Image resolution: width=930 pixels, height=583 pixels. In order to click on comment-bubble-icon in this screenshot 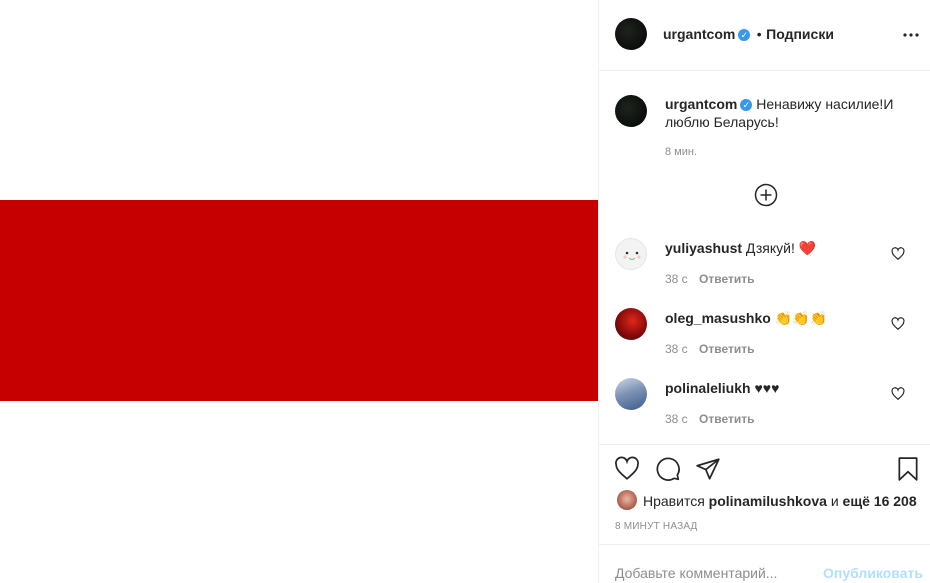, I will do `click(668, 469)`.